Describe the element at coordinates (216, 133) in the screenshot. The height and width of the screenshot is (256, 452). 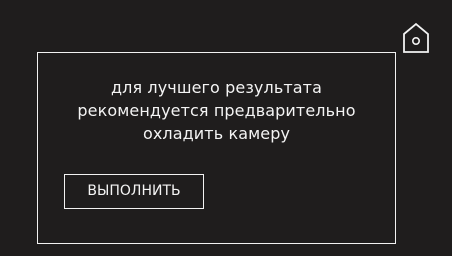
I see `message-line-3: охладить камеру` at that location.